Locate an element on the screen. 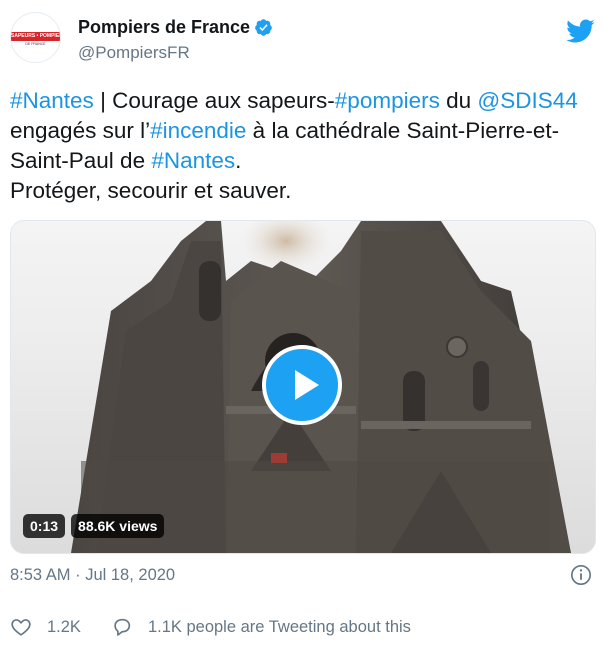 This screenshot has height=647, width=605. display-name-text: Pompiers de France is located at coordinates (164, 27).